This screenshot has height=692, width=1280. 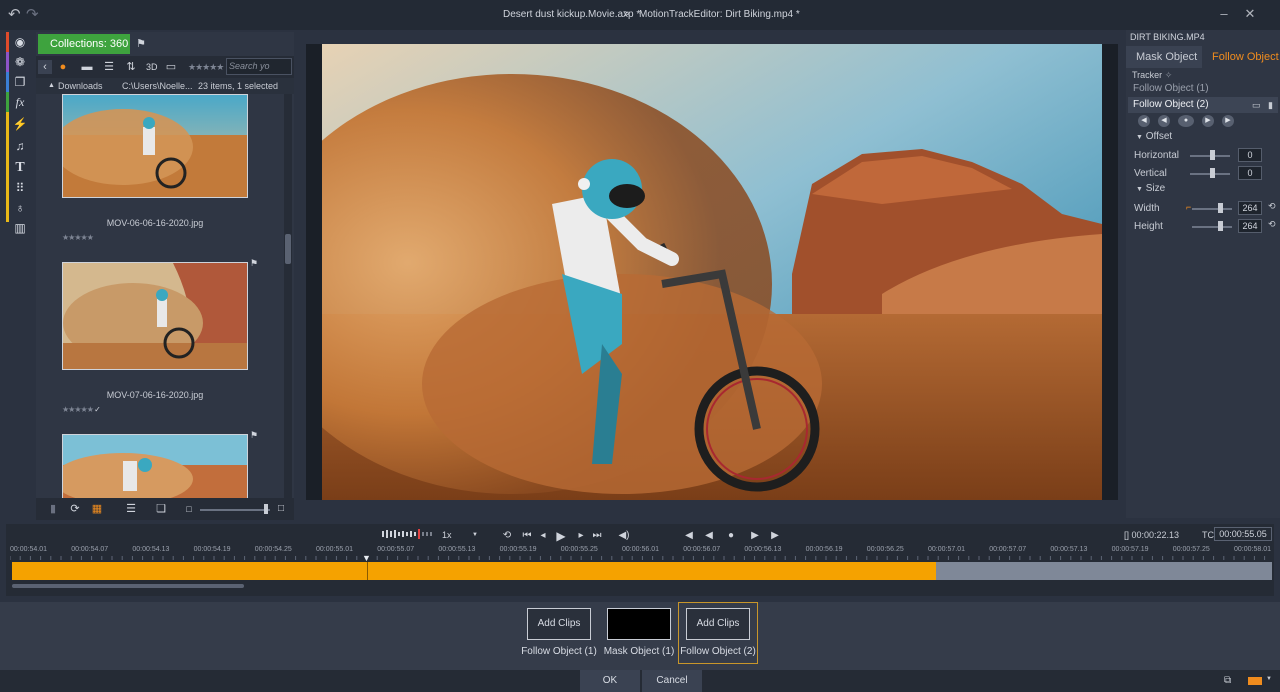 I want to click on track-forward-icon: ▶, so click(x=1208, y=121).